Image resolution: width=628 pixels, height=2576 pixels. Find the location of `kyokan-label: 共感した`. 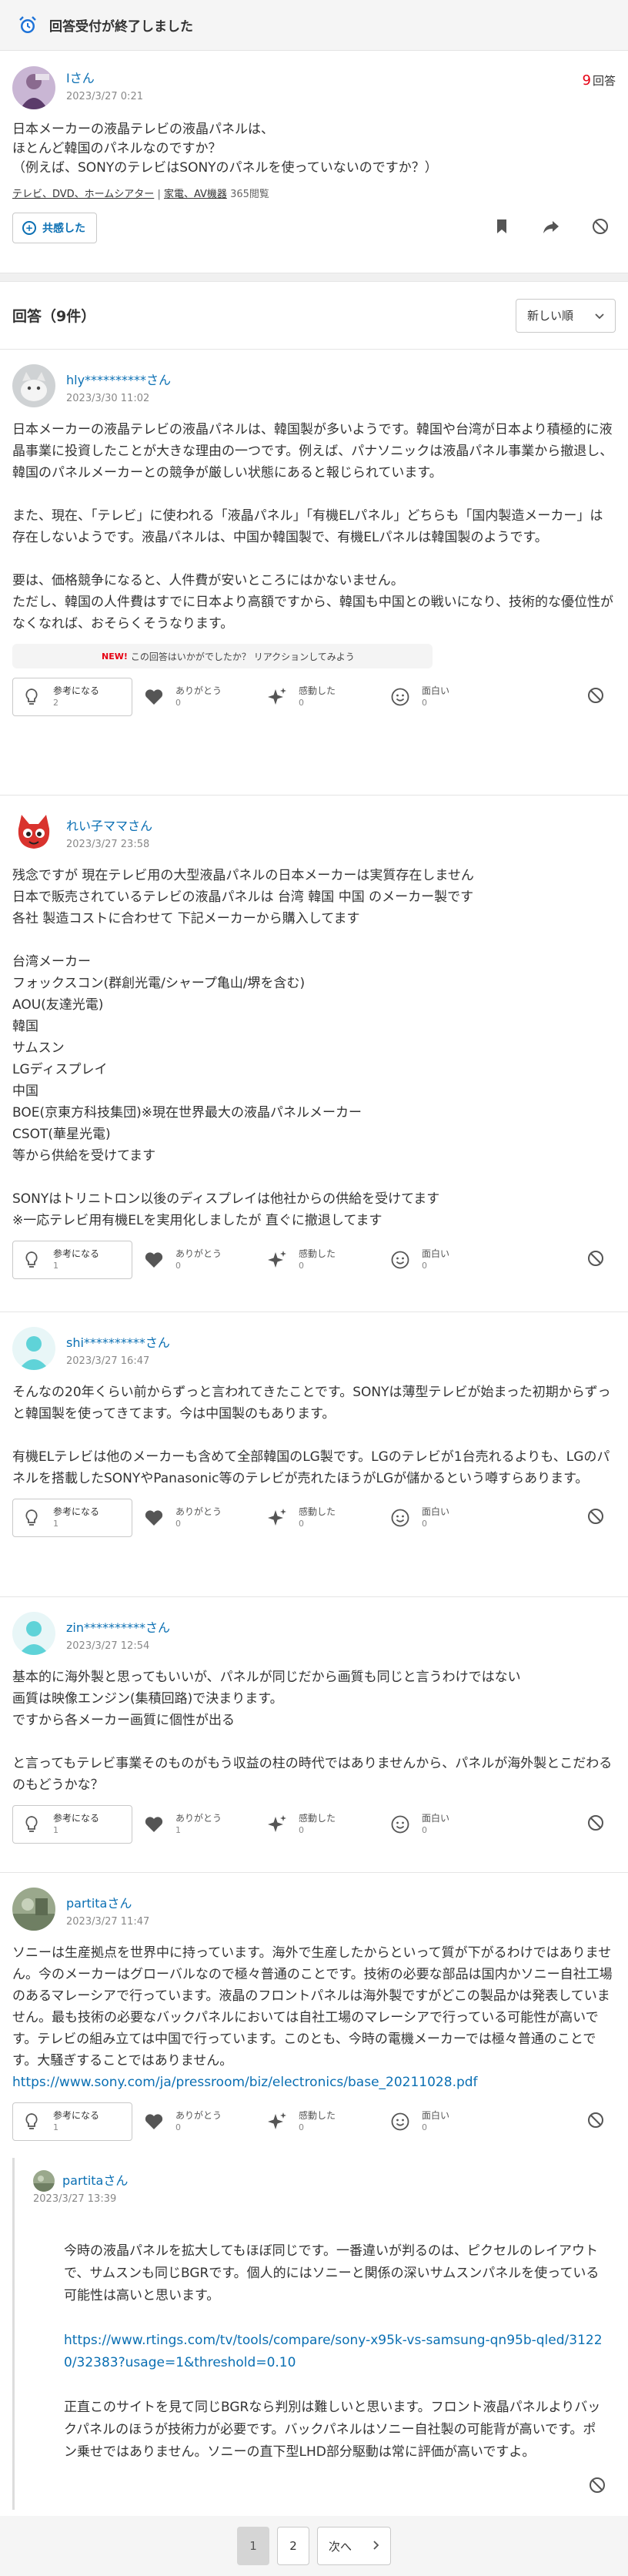

kyokan-label: 共感した is located at coordinates (63, 229).